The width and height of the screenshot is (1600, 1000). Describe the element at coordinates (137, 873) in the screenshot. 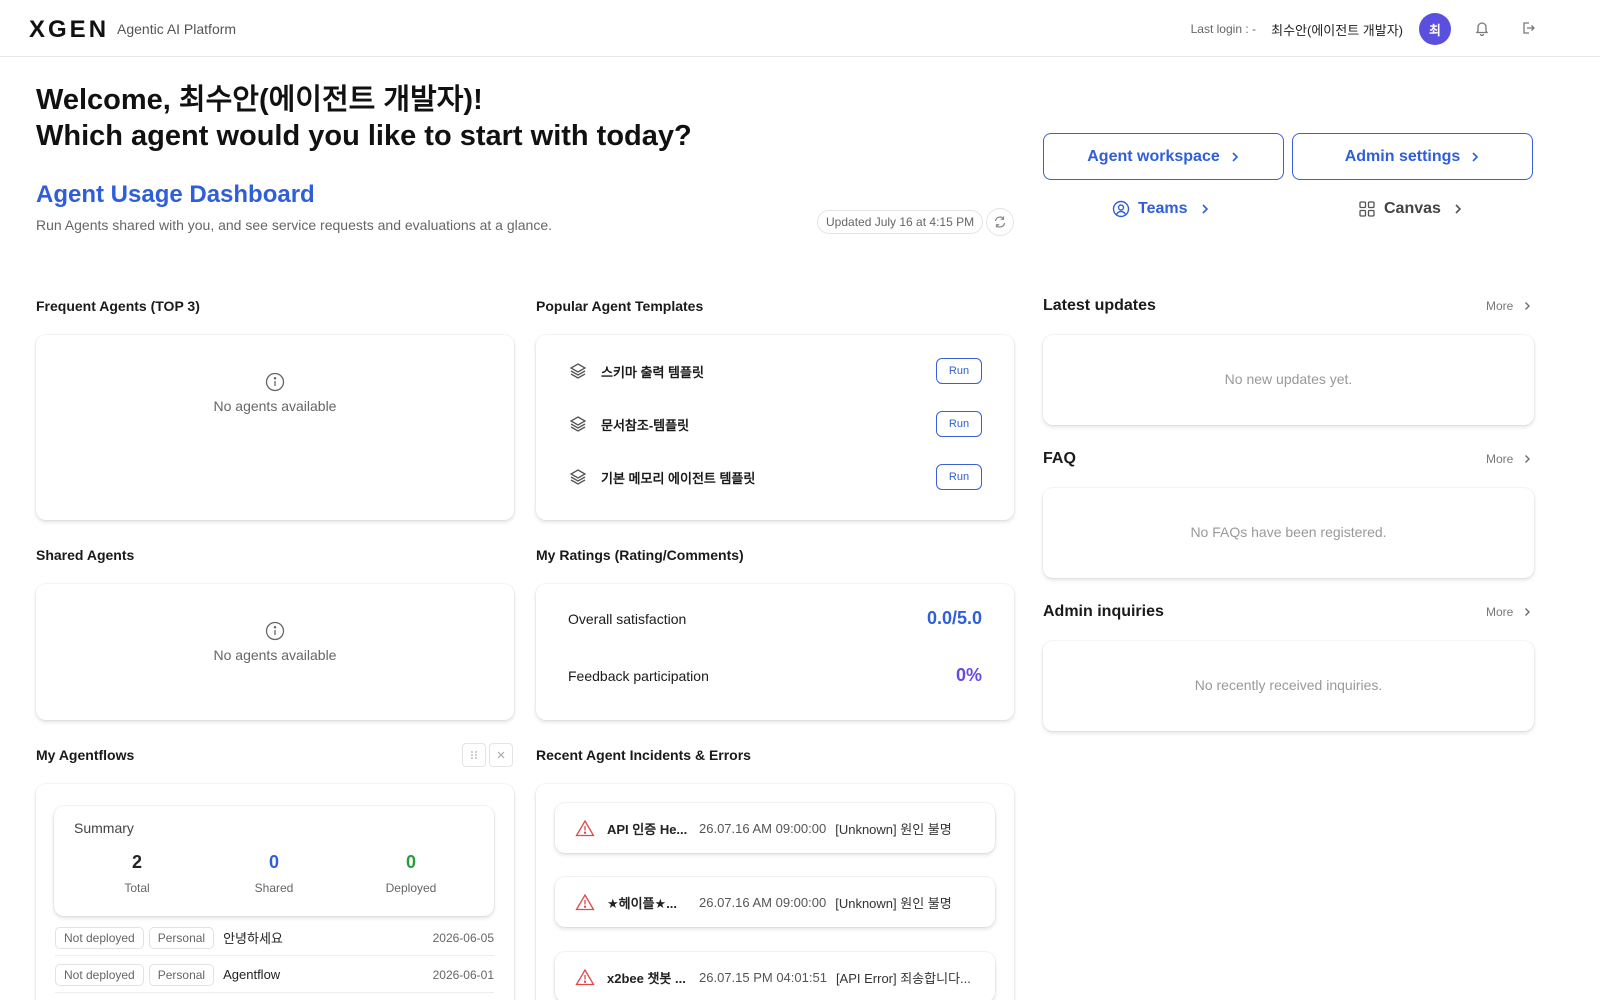

I see `stat-total: 2 Total` at that location.